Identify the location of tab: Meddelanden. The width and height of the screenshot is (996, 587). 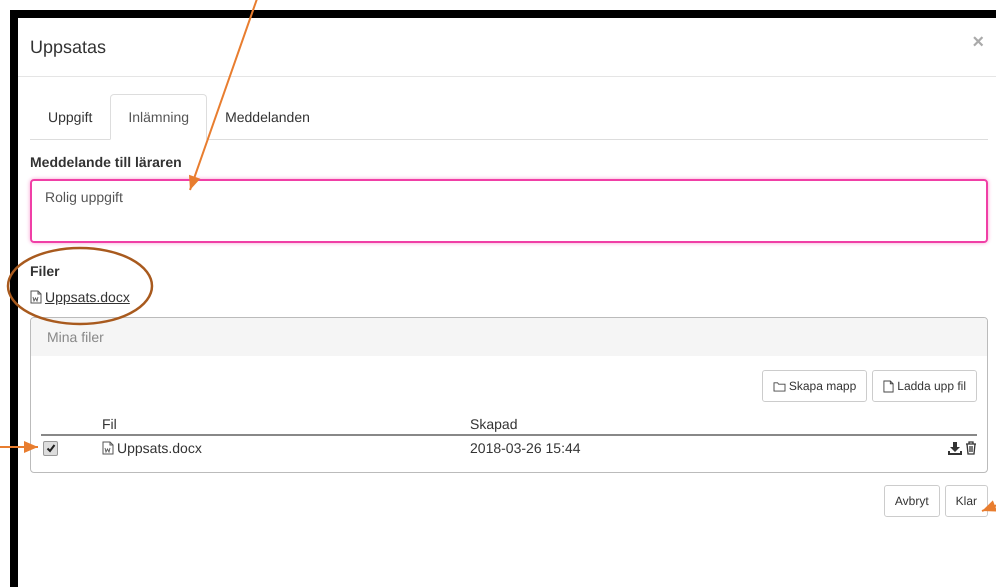
(267, 117).